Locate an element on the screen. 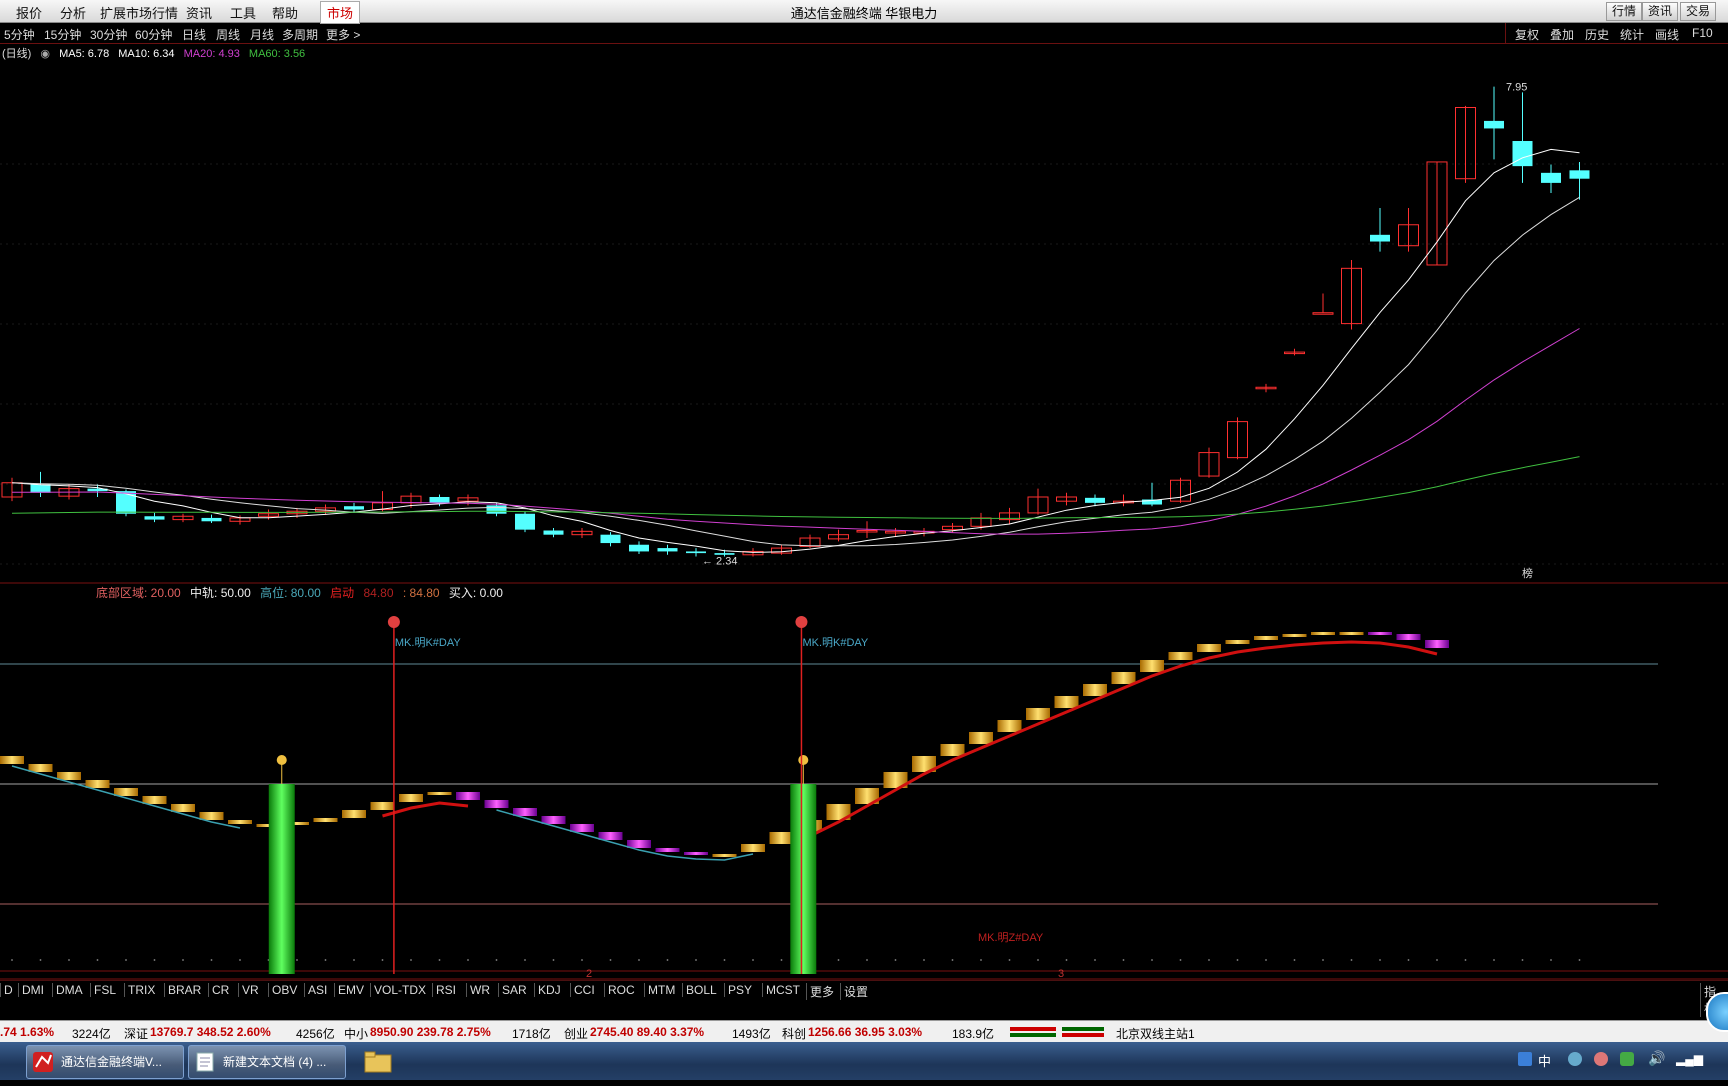 The height and width of the screenshot is (1086, 1728). news-button: 资讯 is located at coordinates (1660, 11).